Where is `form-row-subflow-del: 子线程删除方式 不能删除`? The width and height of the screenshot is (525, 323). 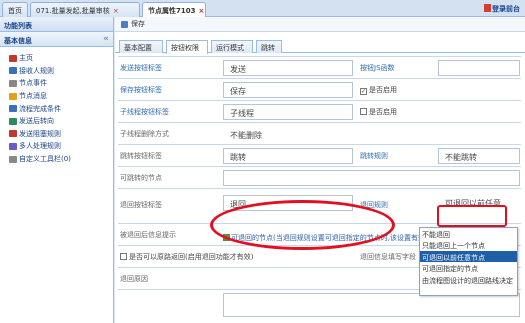 form-row-subflow-del: 子线程删除方式 不能删除 is located at coordinates (319, 133).